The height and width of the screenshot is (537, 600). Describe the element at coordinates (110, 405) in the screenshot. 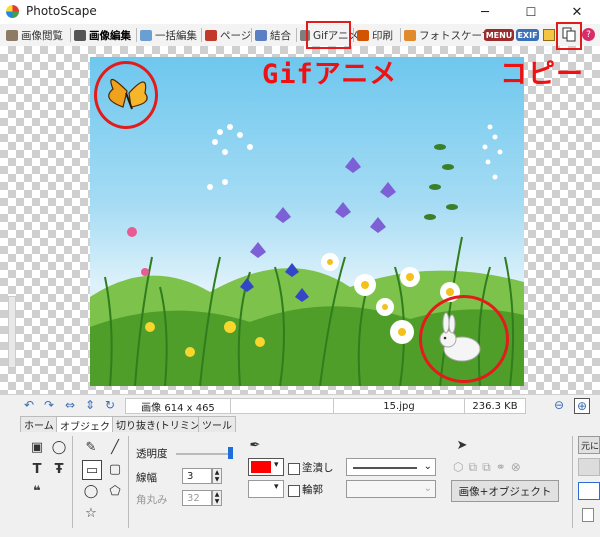

I see `rotate-icon: ↻` at that location.